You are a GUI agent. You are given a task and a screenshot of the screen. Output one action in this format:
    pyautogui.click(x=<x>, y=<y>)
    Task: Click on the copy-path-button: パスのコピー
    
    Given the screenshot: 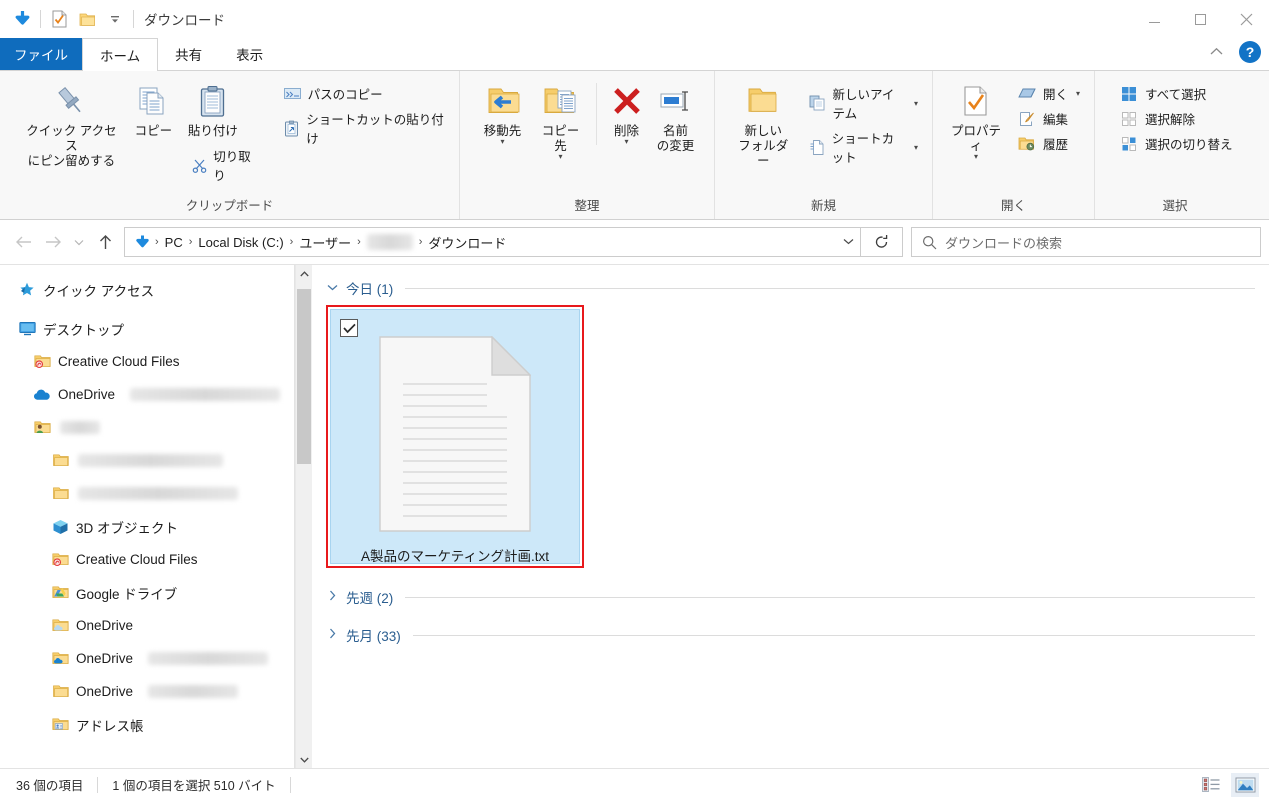 What is the action you would take?
    pyautogui.click(x=364, y=93)
    